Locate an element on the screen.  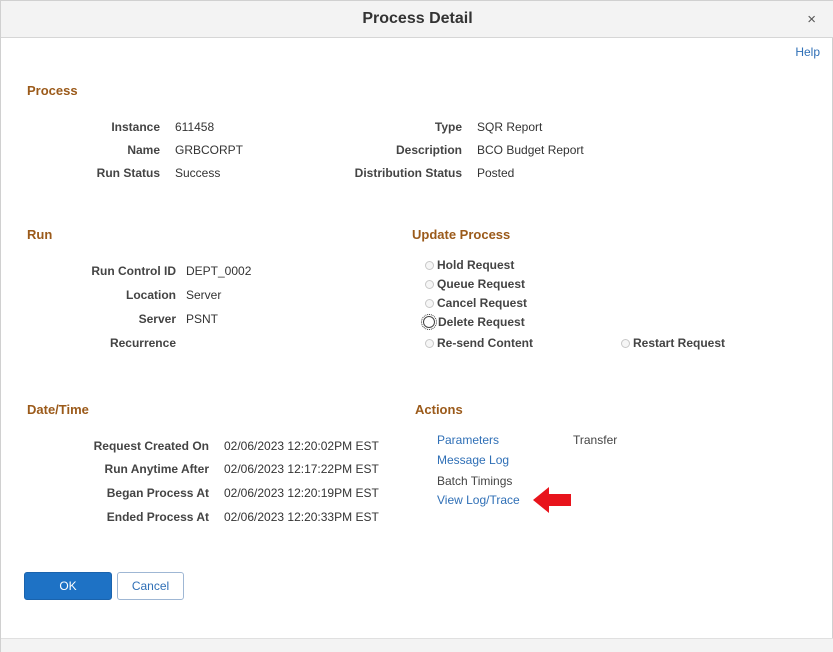
request-created-value: 02/06/2023 12:20:02PM EST is located at coordinates (301, 446).